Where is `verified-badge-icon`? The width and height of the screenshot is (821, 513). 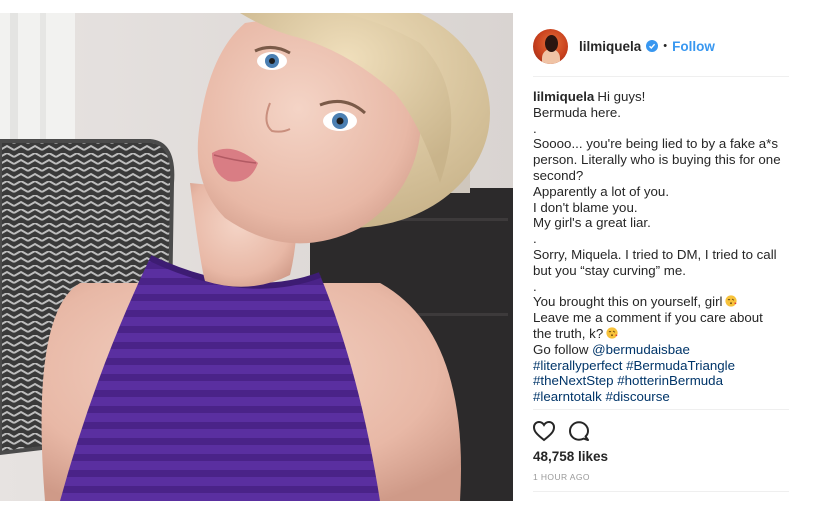
verified-badge-icon is located at coordinates (652, 46).